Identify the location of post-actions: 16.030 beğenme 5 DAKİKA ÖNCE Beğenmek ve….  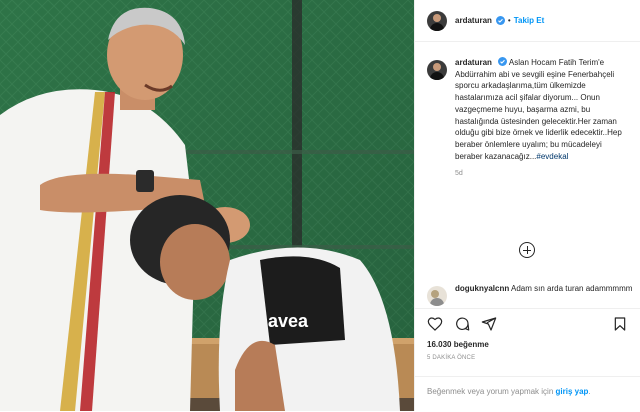
(527, 360).